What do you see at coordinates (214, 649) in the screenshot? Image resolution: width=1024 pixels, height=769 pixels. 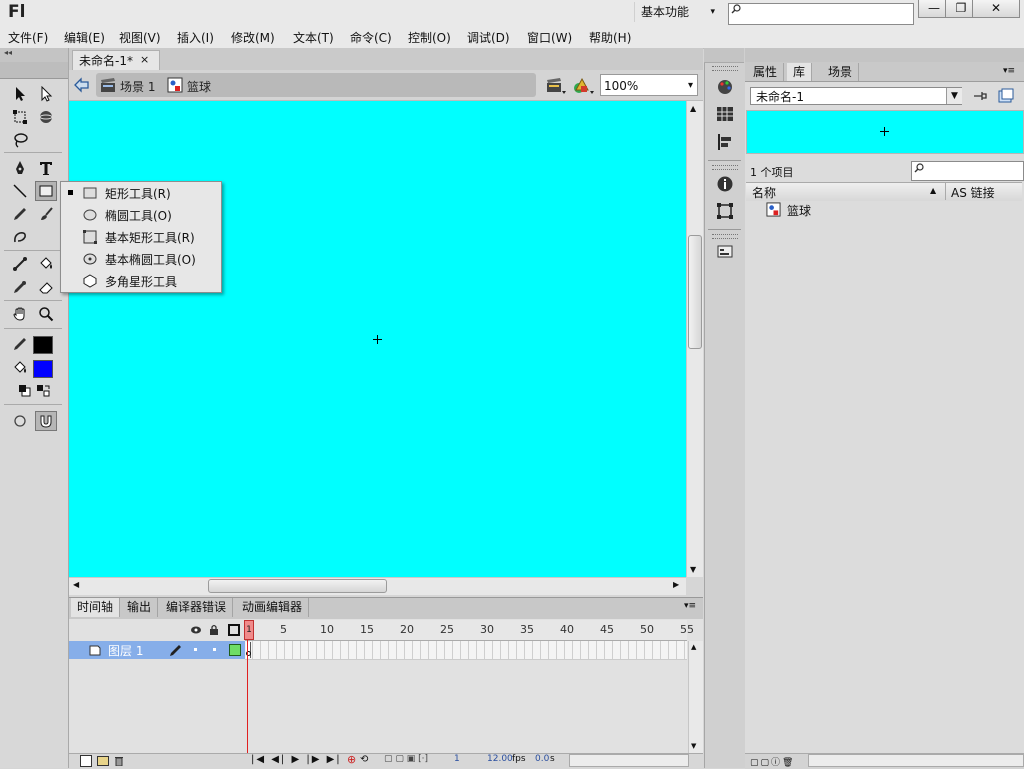 I see `lock-dot-icon` at bounding box center [214, 649].